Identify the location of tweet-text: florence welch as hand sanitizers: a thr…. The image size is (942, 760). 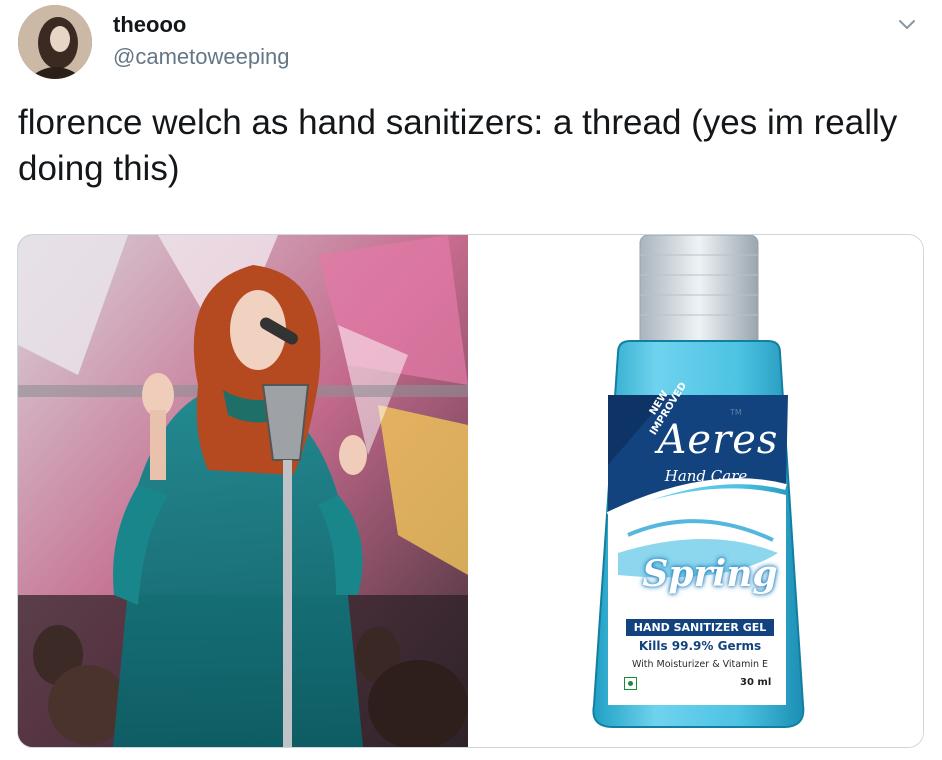
(458, 145).